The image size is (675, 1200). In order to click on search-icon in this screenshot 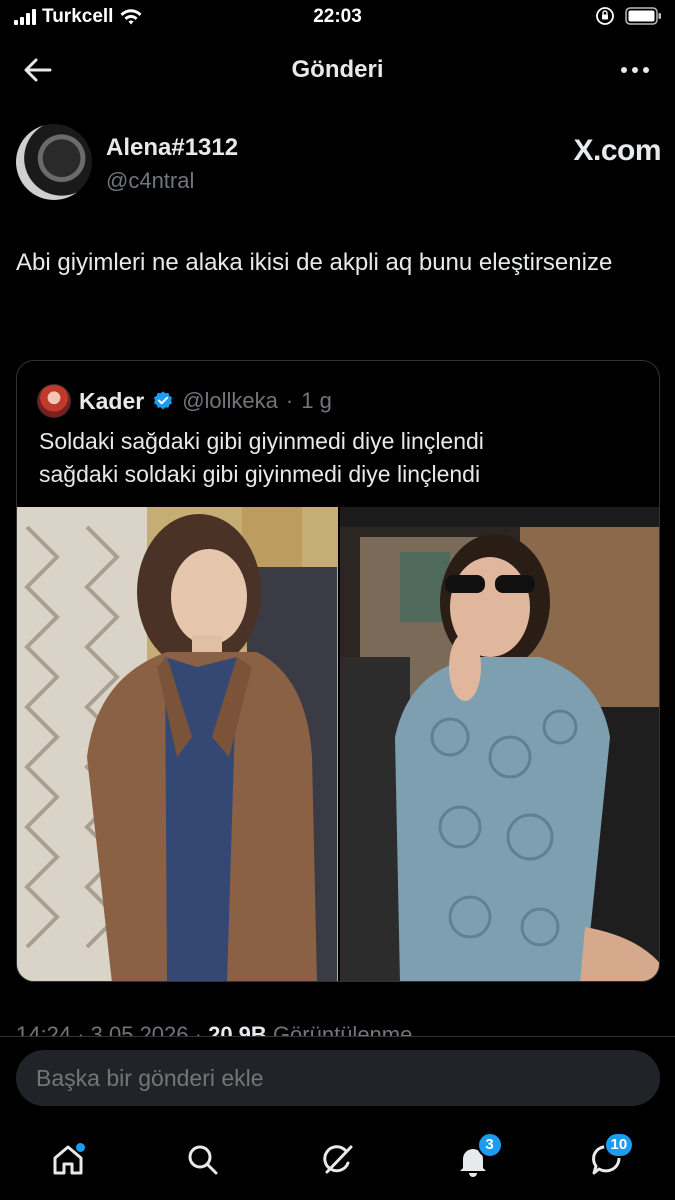, I will do `click(202, 1160)`.